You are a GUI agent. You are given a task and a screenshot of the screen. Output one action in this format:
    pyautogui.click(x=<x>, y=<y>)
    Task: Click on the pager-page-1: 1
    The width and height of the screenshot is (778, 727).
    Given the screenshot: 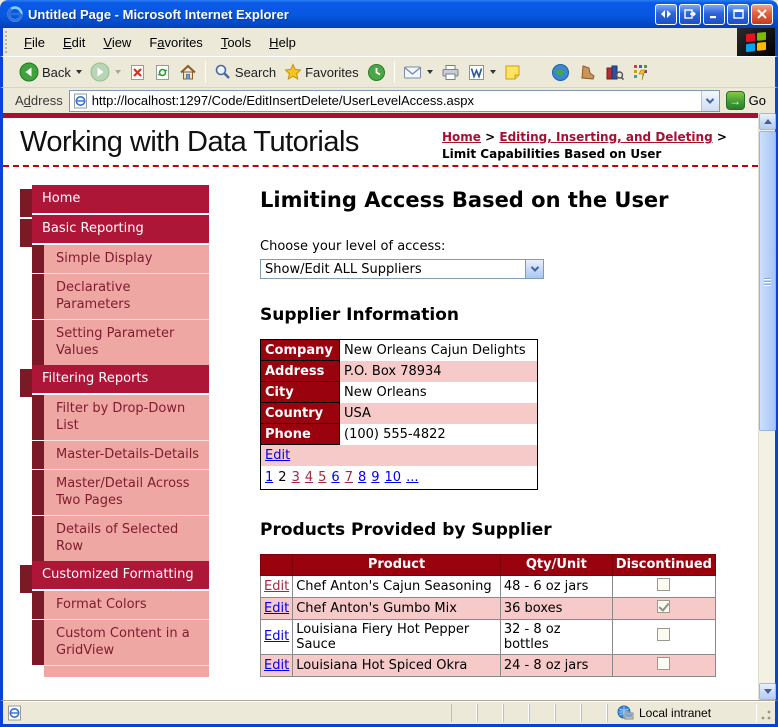 What is the action you would take?
    pyautogui.click(x=269, y=477)
    